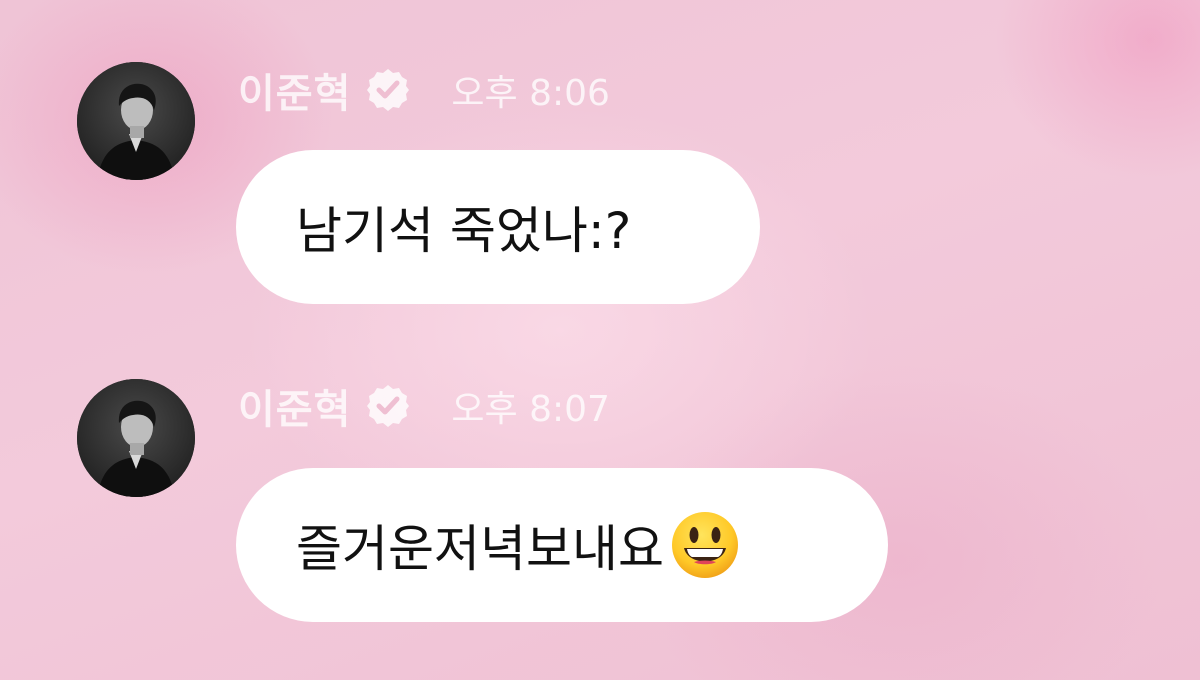  I want to click on message-text: 즐거운저녁보내요, so click(480, 549).